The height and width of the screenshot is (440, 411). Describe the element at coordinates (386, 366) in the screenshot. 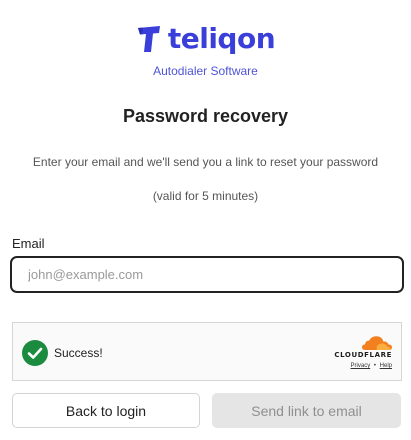

I see `help-link: Help` at that location.